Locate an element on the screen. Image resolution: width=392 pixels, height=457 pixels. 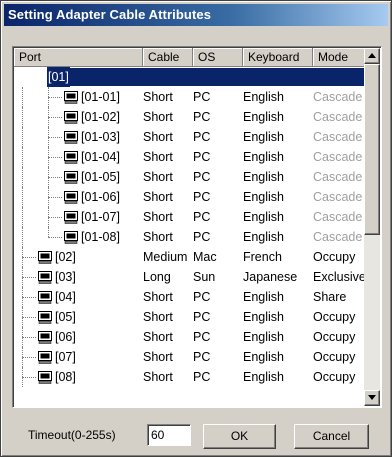
scroll-up-button is located at coordinates (372, 56).